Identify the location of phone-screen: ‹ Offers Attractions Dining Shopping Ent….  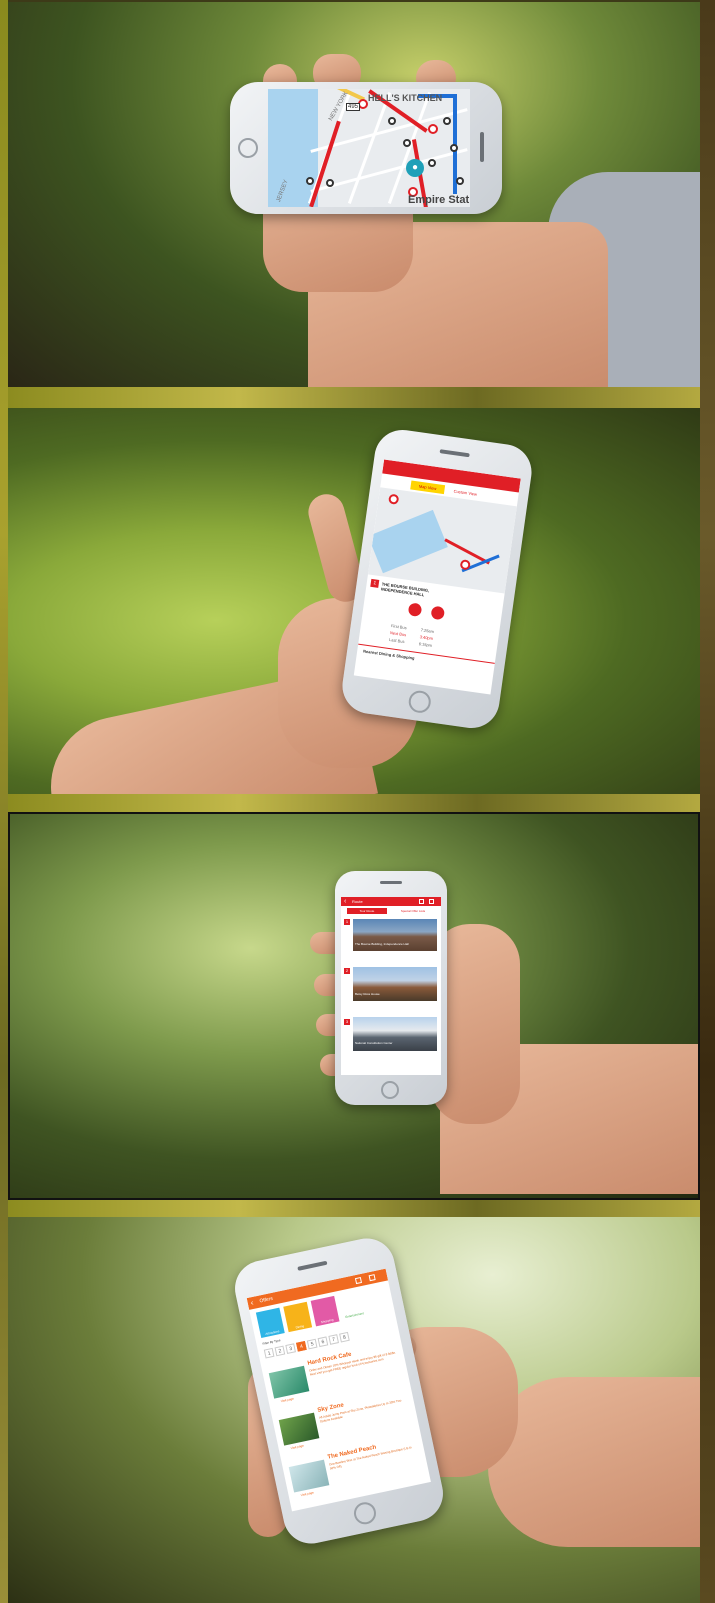
(338, 1390).